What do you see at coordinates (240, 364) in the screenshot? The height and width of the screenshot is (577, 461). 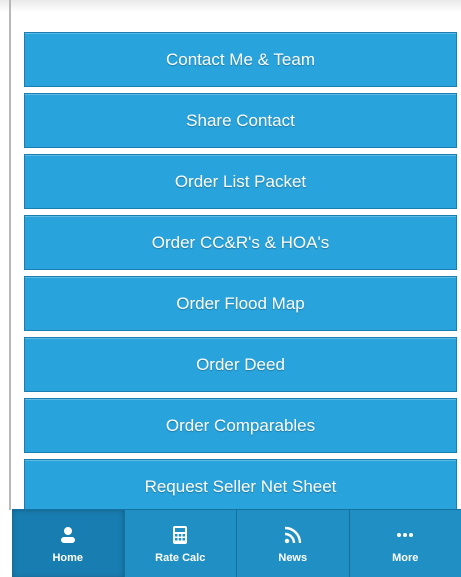 I see `order-deed-button: Order Deed` at bounding box center [240, 364].